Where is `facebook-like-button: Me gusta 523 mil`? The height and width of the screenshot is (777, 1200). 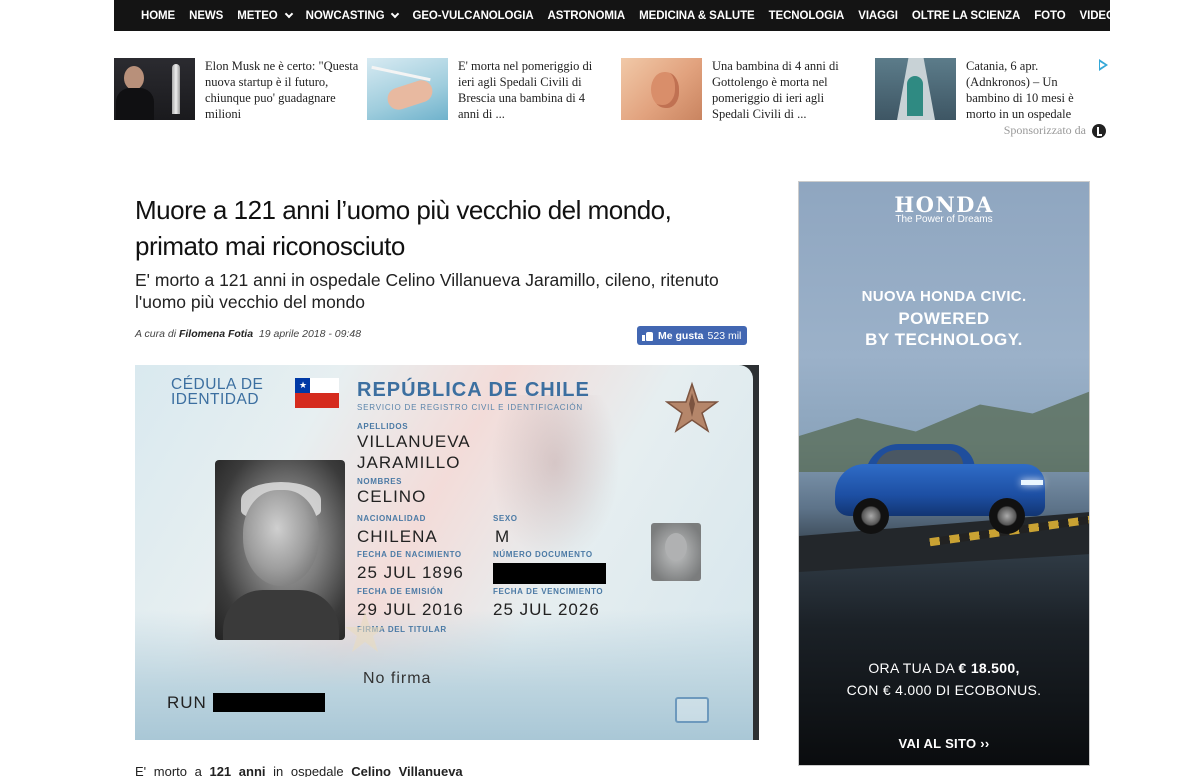 facebook-like-button: Me gusta 523 mil is located at coordinates (692, 335).